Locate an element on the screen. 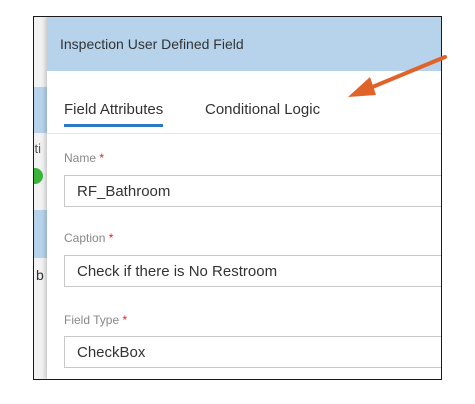 This screenshot has width=475, height=404. background-text-fragment: cti is located at coordinates (37, 148).